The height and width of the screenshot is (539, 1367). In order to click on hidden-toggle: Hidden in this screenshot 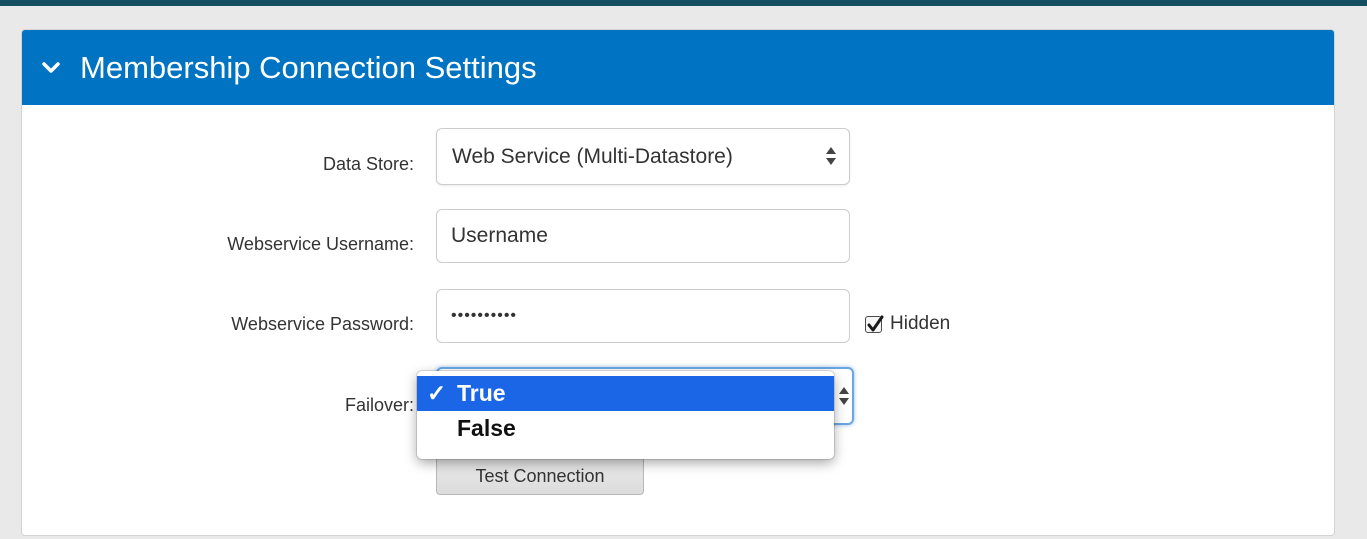, I will do `click(907, 324)`.